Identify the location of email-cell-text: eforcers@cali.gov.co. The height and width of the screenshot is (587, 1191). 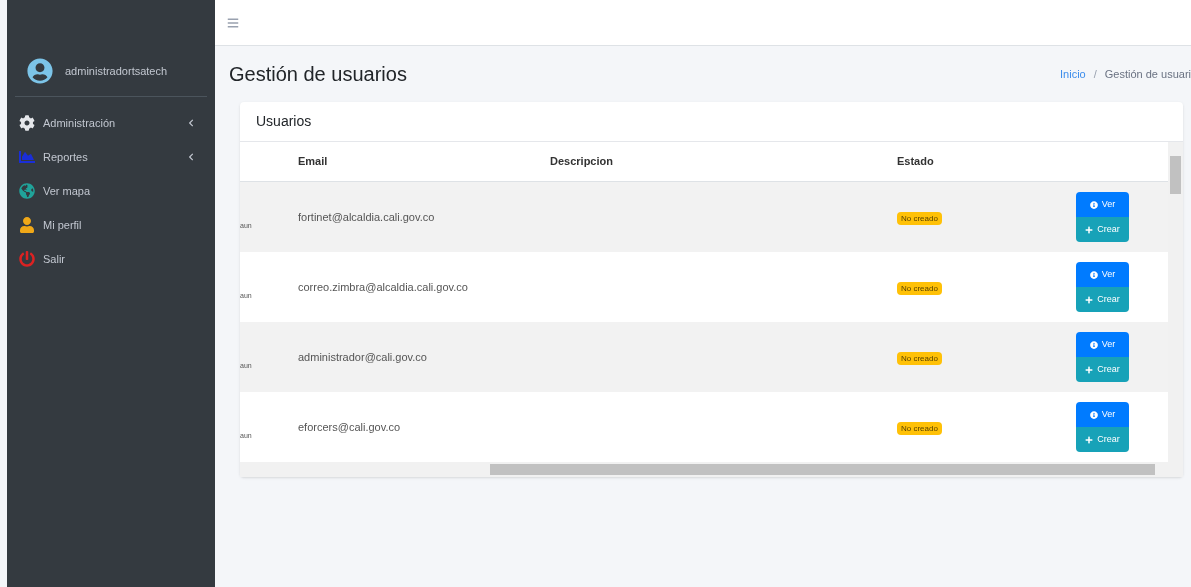
(350, 427).